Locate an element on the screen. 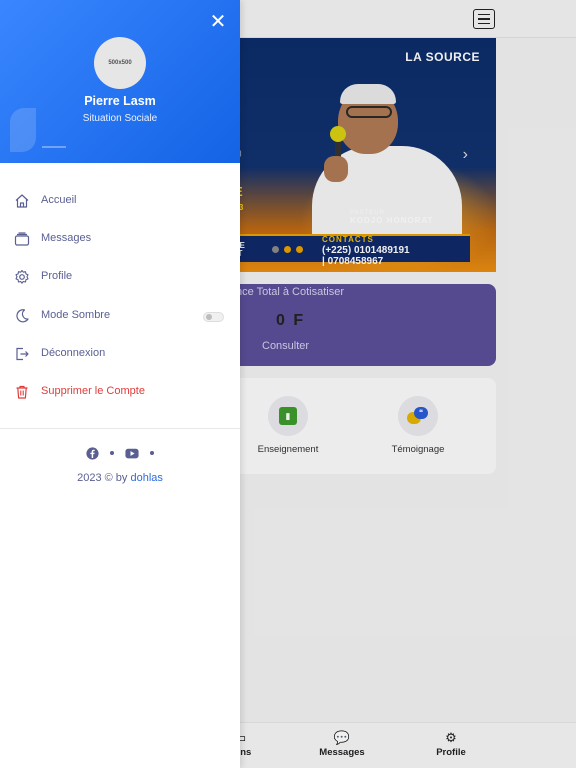 Image resolution: width=576 pixels, height=768 pixels. home-icon is located at coordinates (22, 201).